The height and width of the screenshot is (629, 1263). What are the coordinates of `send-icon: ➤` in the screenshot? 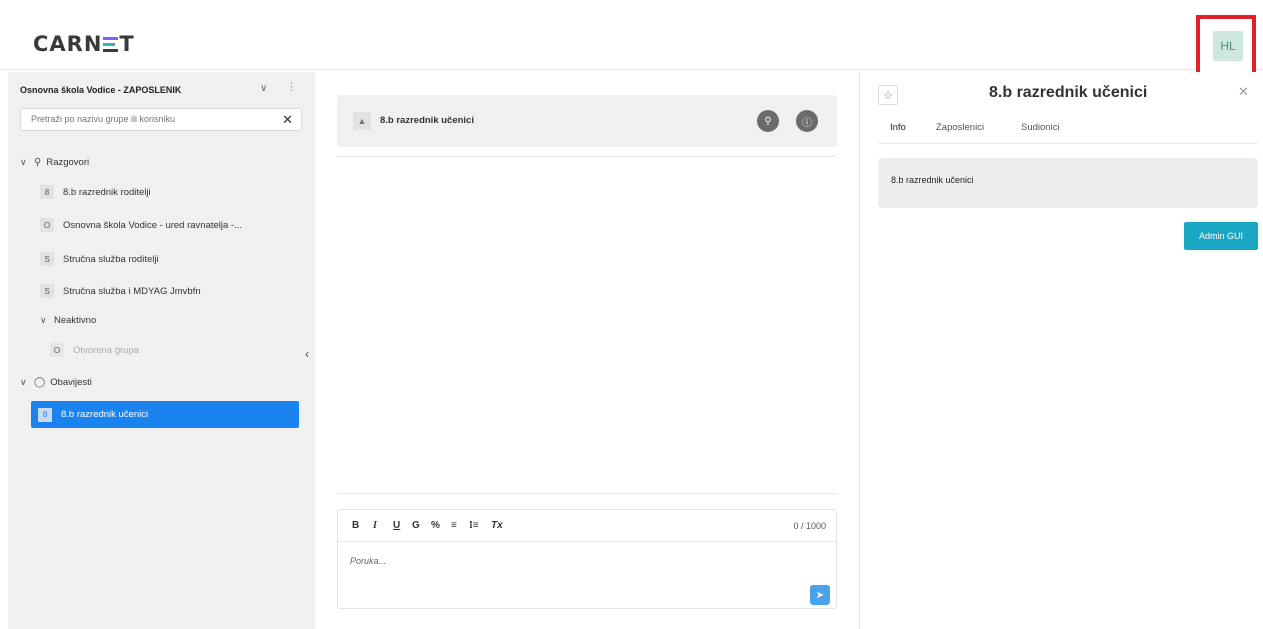 It's located at (820, 595).